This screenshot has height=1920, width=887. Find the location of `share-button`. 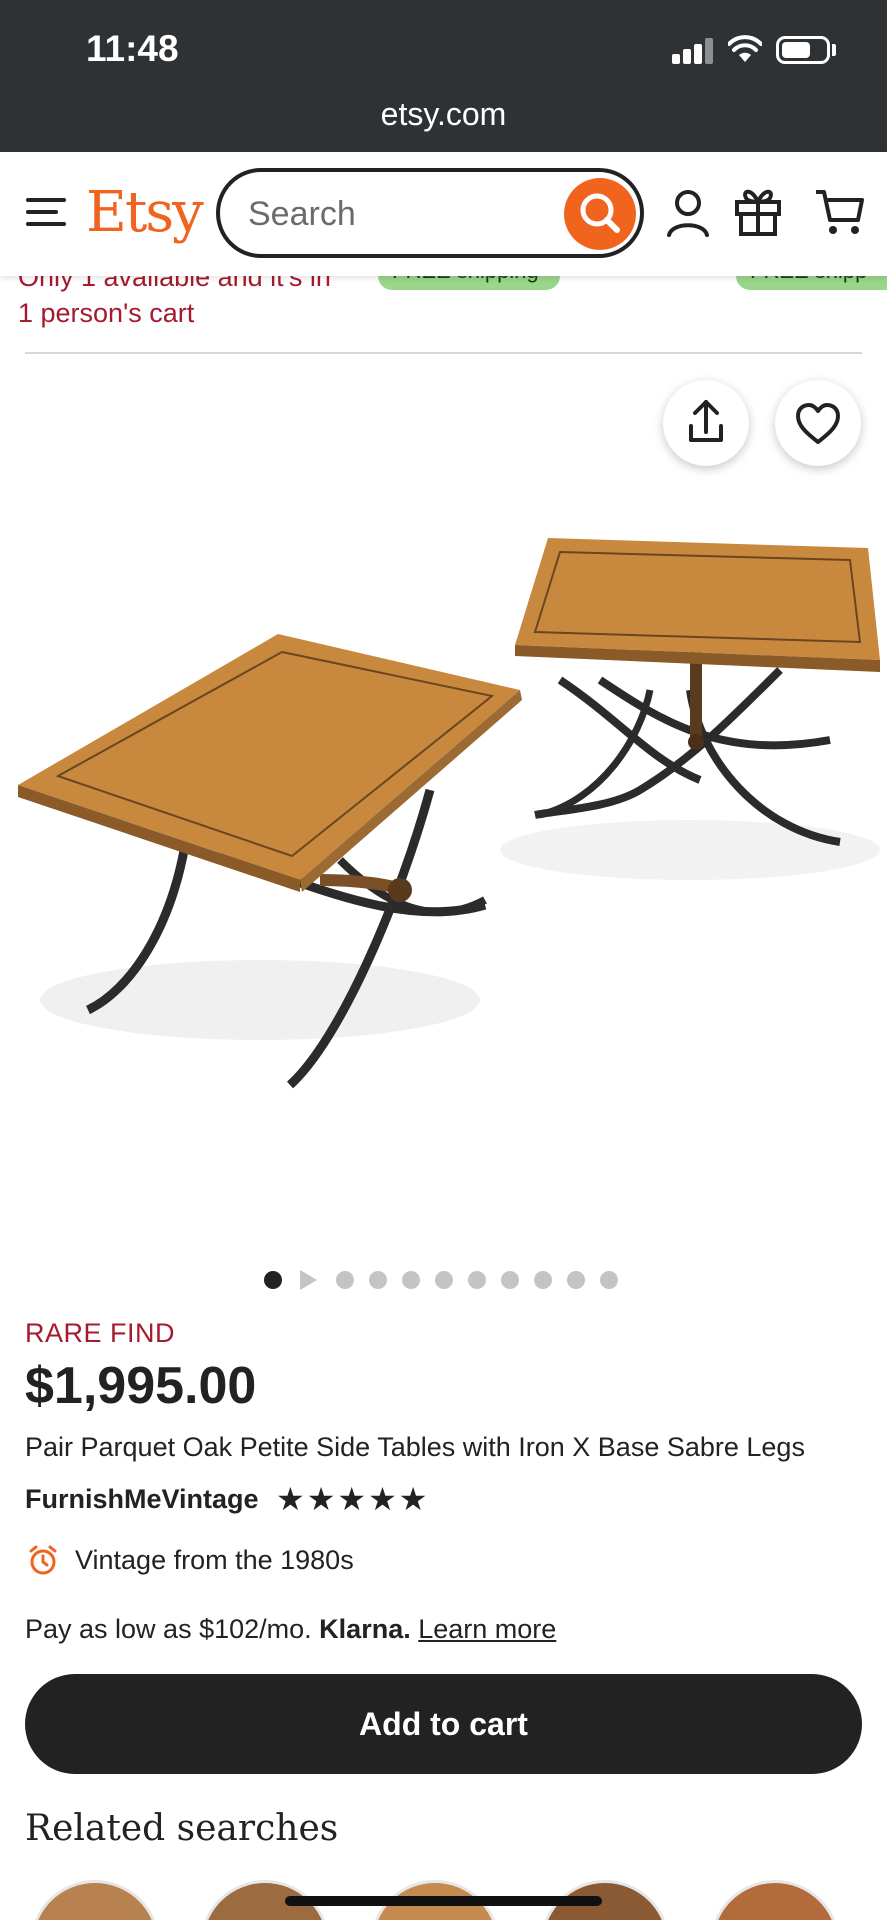

share-button is located at coordinates (706, 423).